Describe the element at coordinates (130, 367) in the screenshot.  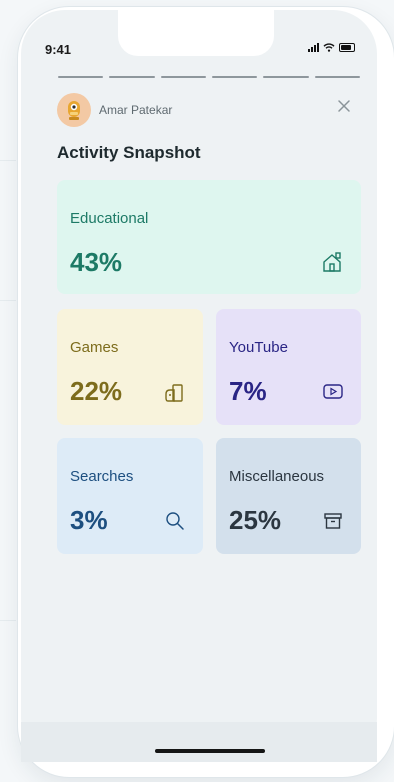
I see `card-games: Games 22%` at that location.